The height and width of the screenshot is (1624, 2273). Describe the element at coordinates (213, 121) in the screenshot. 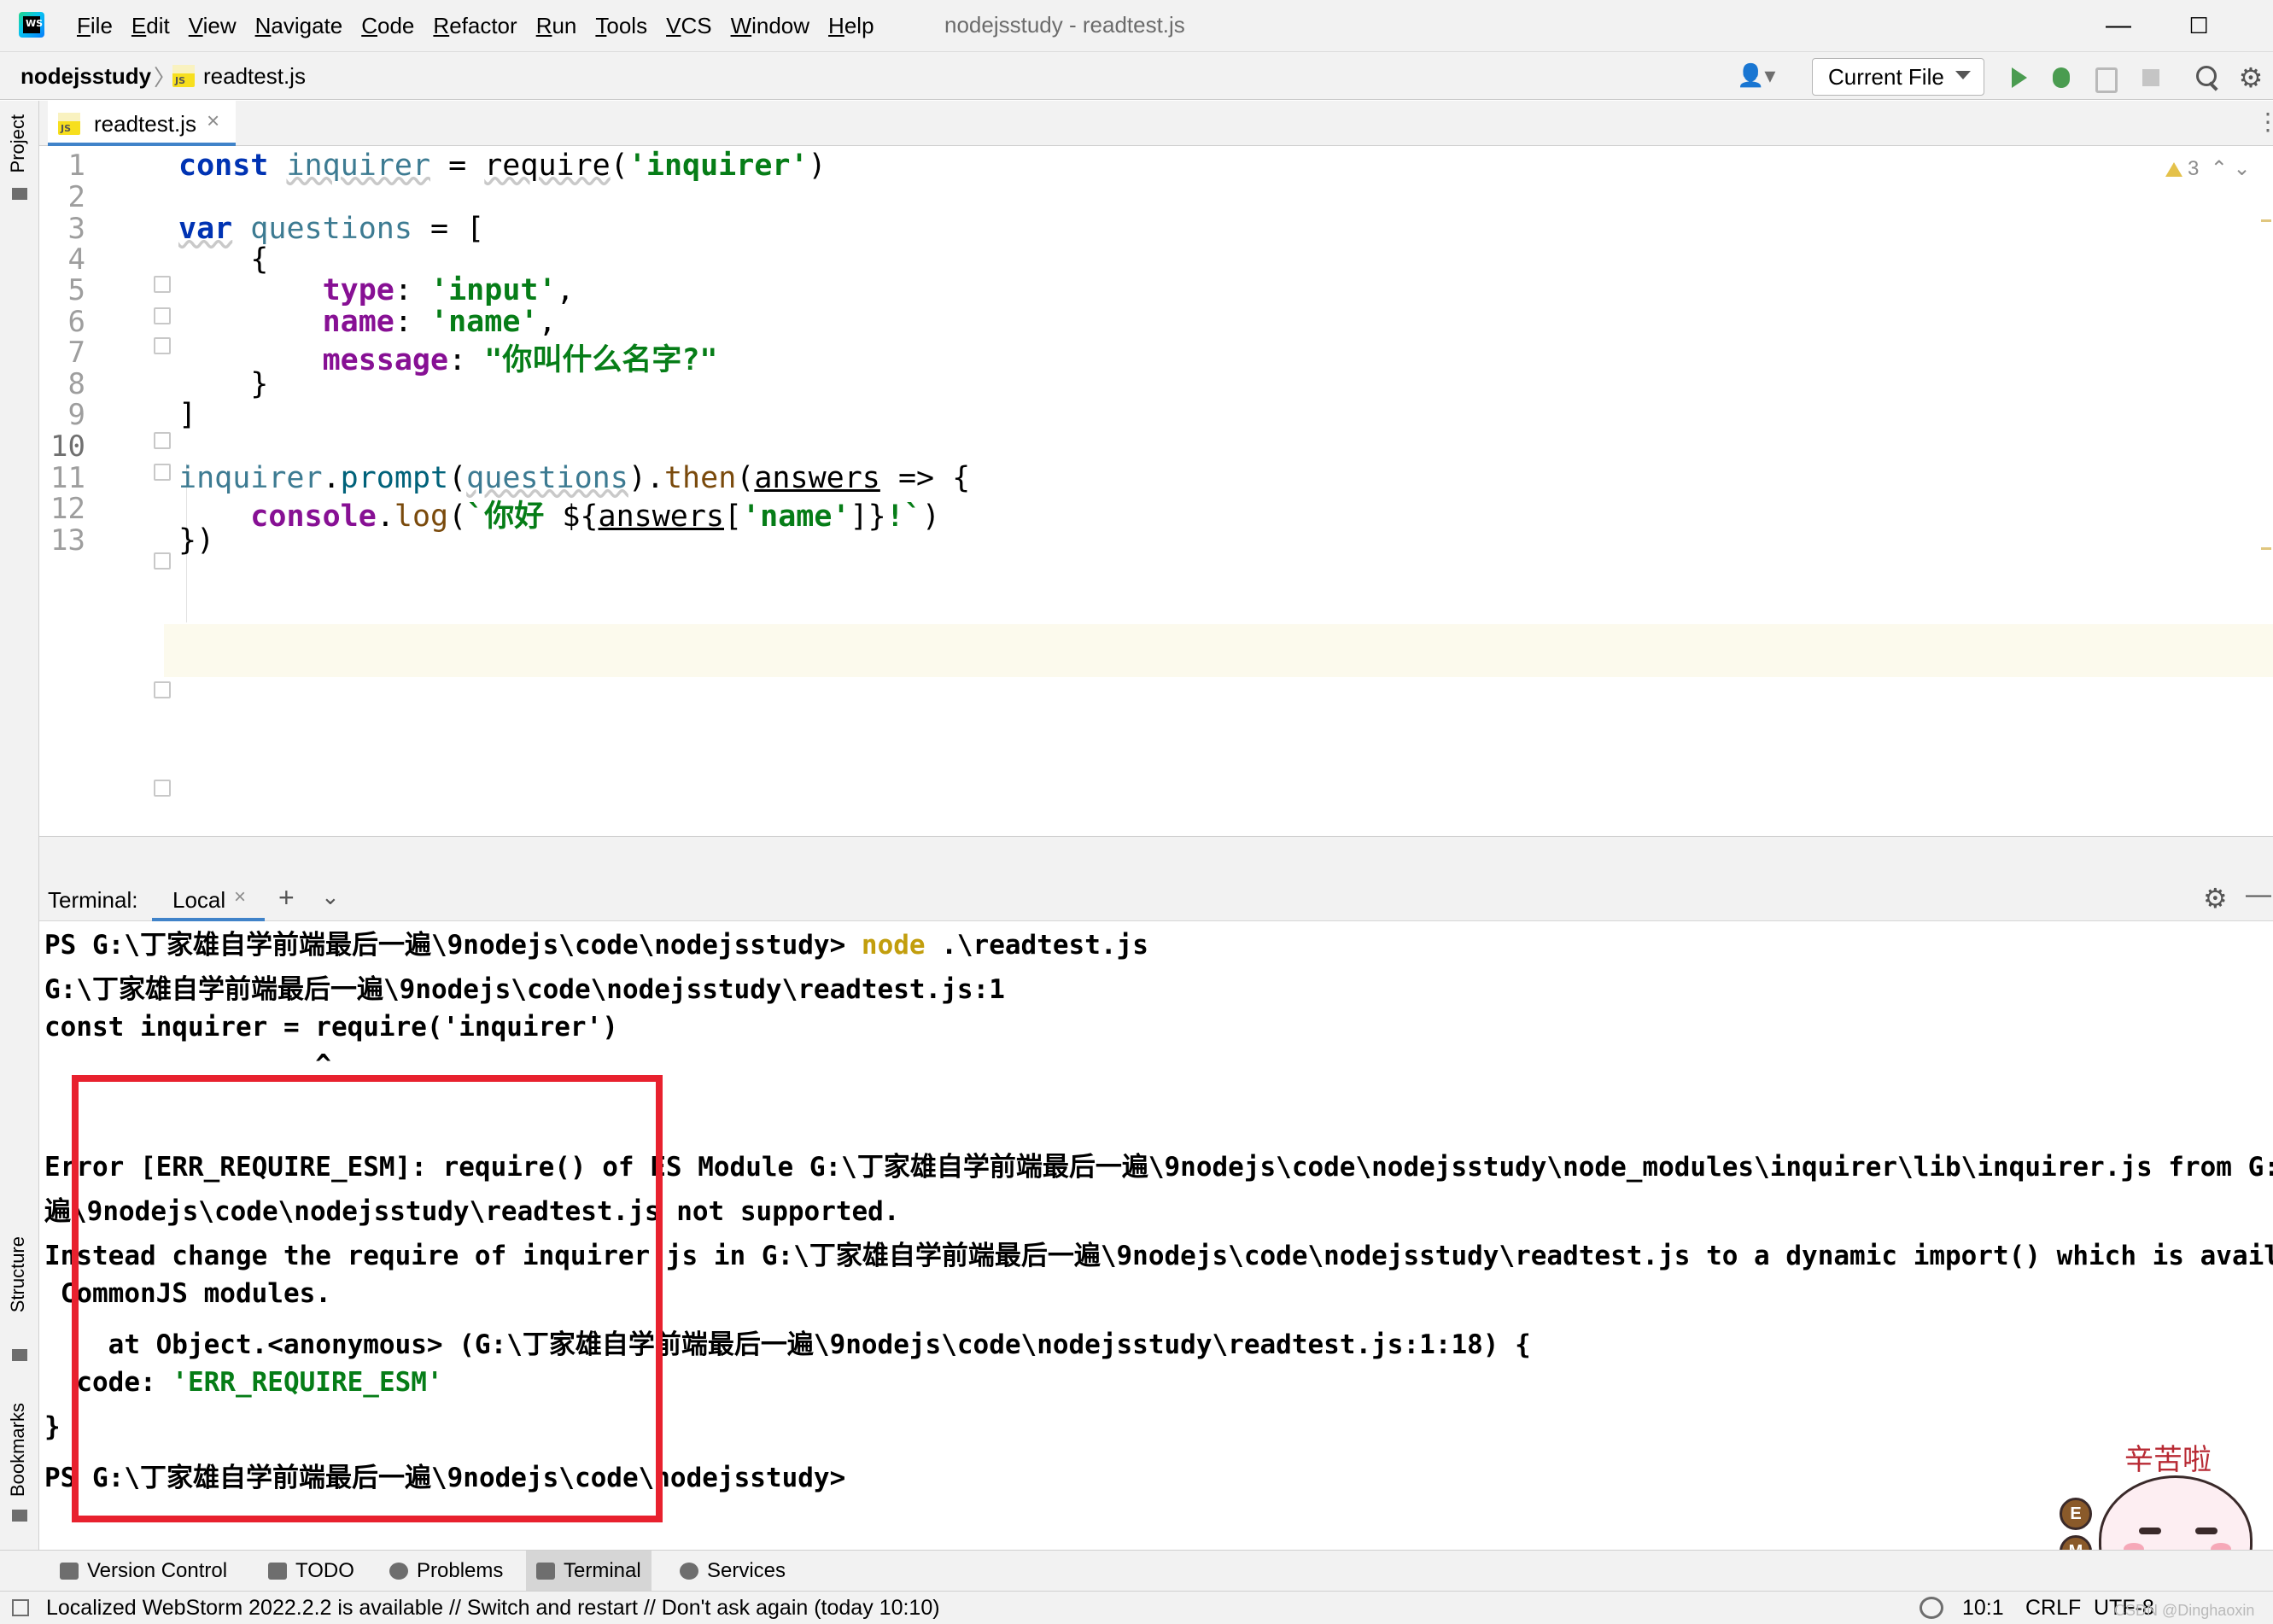

I see `close-tab-icon: ×` at that location.